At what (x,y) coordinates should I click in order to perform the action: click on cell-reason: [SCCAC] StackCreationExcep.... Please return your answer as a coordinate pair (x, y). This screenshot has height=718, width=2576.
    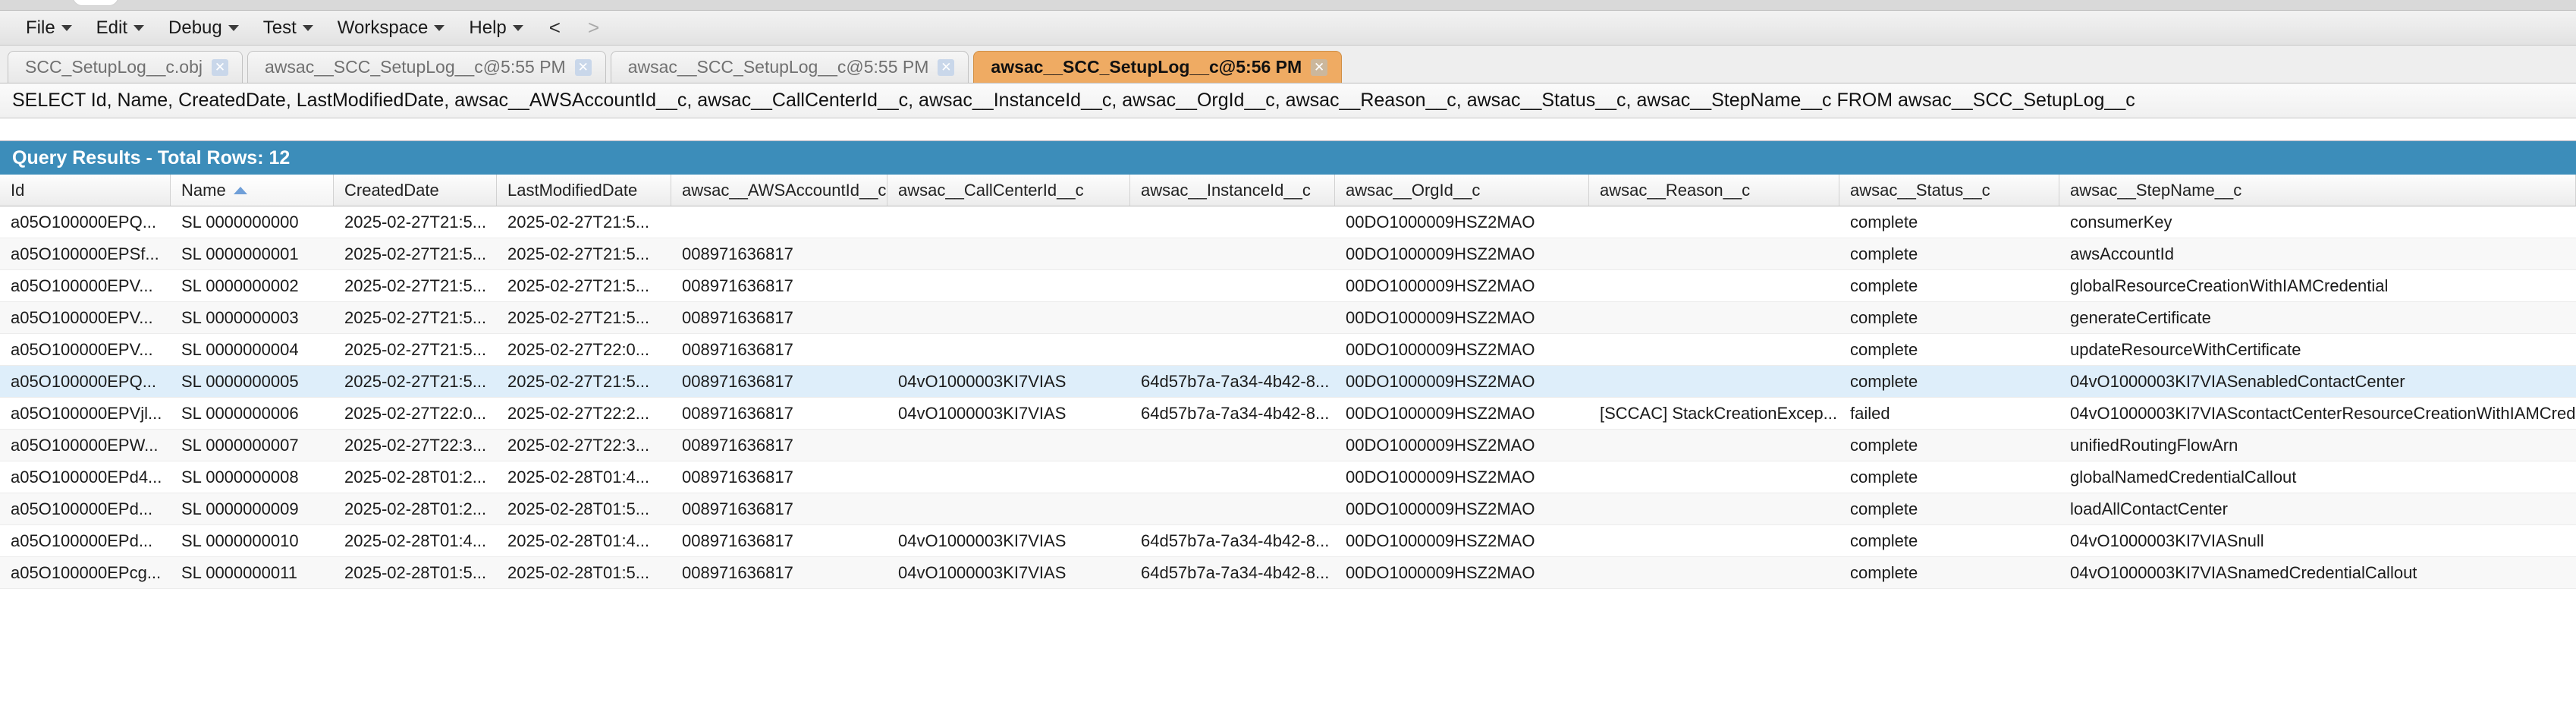
    Looking at the image, I should click on (1714, 413).